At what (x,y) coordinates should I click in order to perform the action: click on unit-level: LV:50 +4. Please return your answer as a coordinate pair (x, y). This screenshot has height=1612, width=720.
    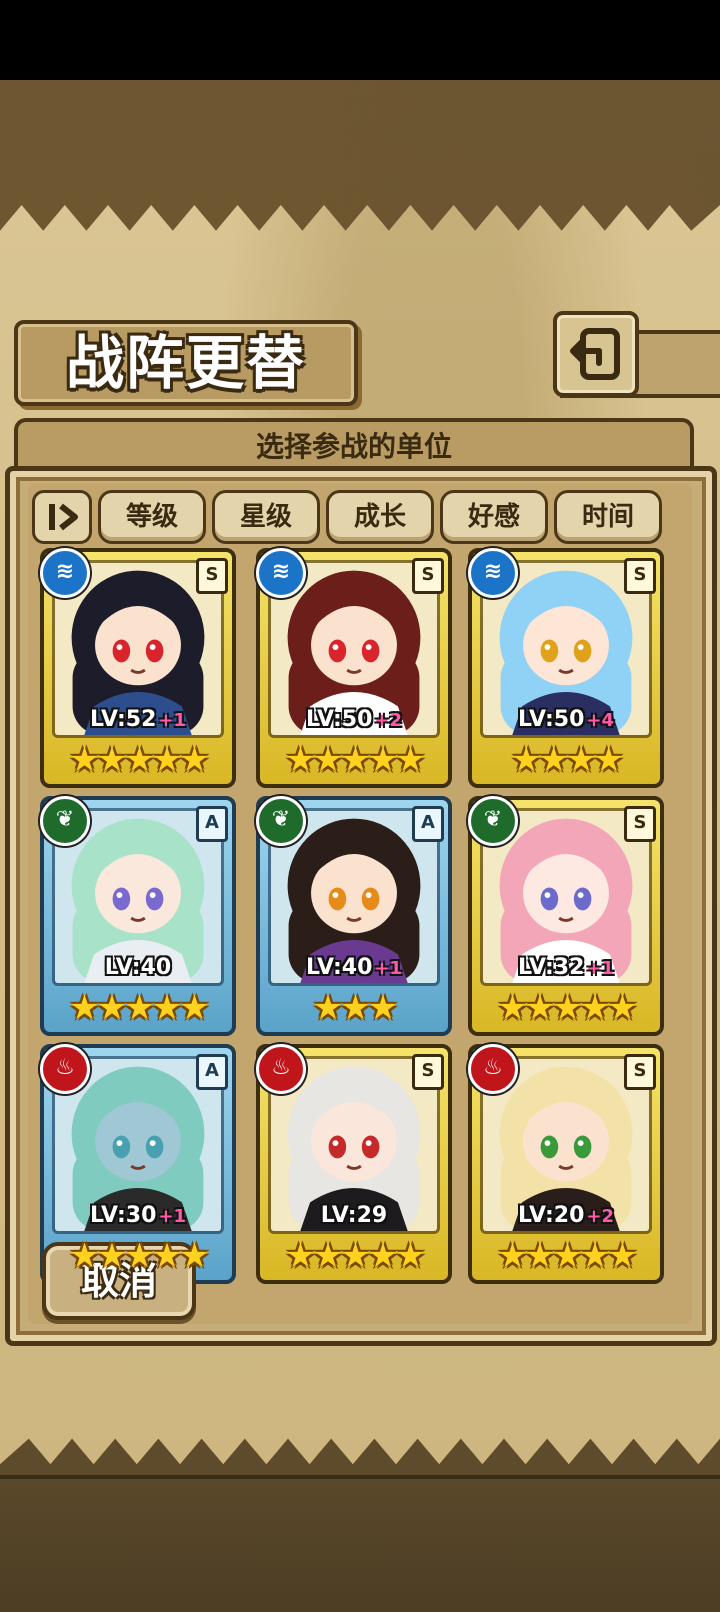
    Looking at the image, I should click on (566, 719).